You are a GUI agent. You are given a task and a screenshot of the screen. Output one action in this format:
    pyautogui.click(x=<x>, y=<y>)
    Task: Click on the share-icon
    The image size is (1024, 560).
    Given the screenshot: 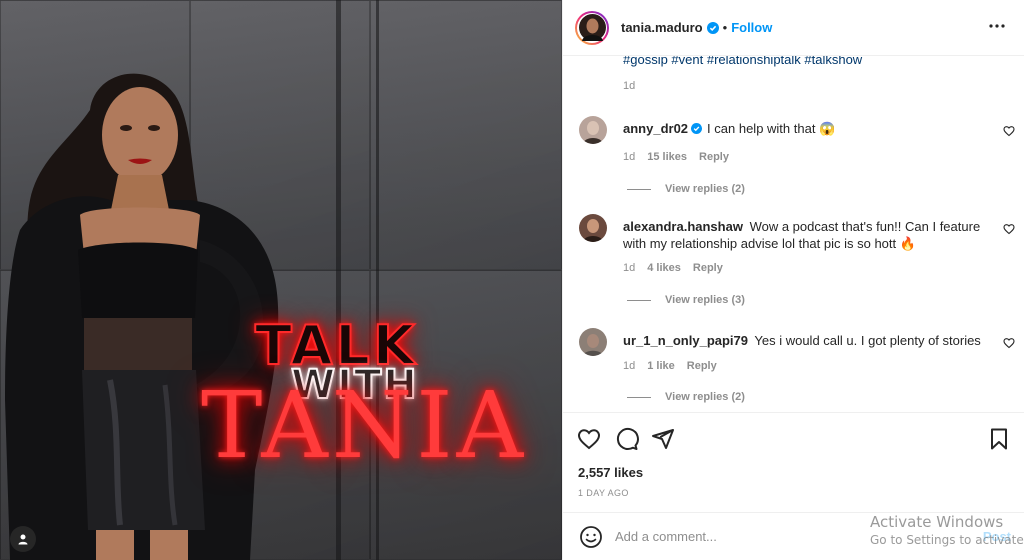 What is the action you would take?
    pyautogui.click(x=663, y=439)
    